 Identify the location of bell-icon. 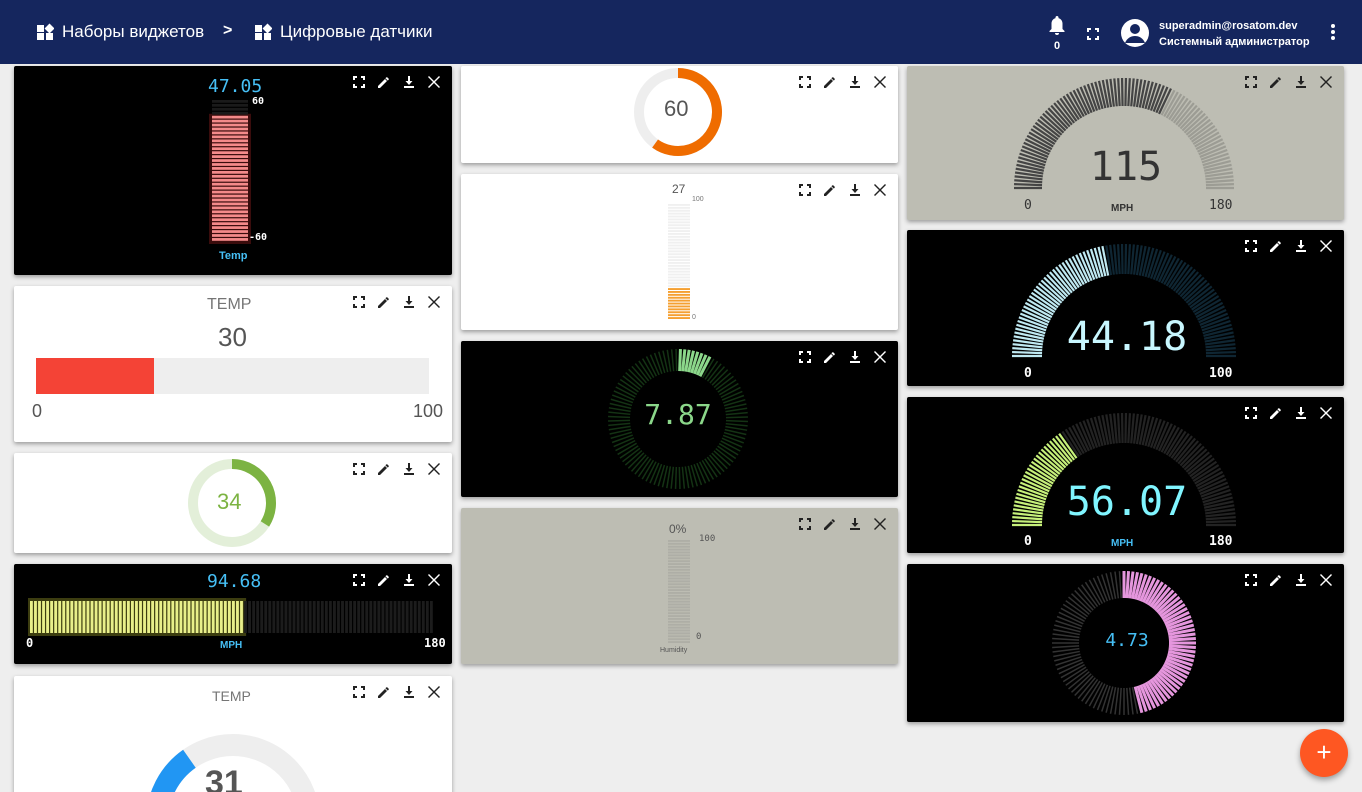
(1057, 25).